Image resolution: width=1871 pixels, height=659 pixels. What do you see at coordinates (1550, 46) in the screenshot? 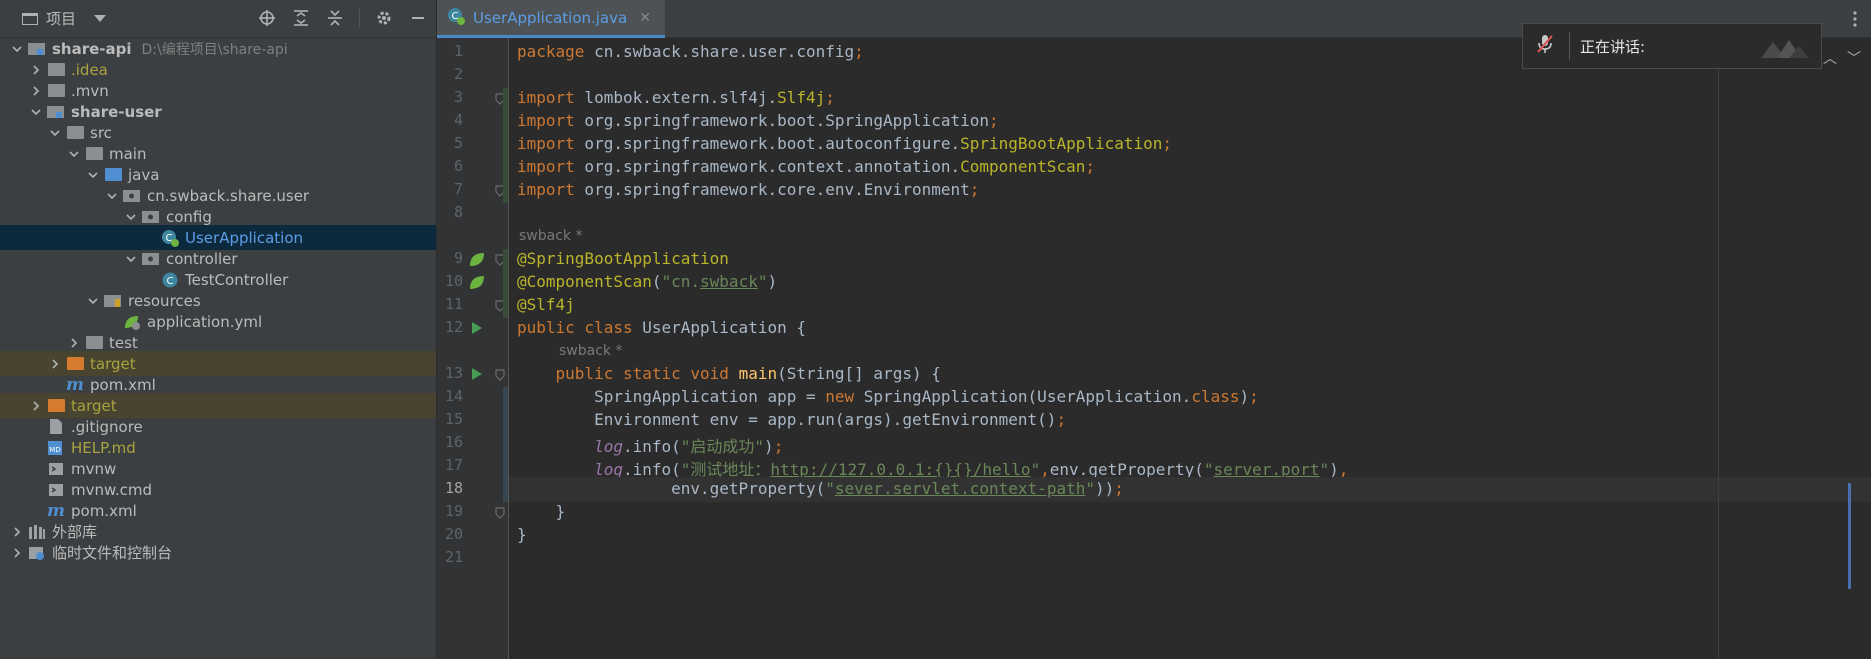
I see `microphone-muted-icon` at bounding box center [1550, 46].